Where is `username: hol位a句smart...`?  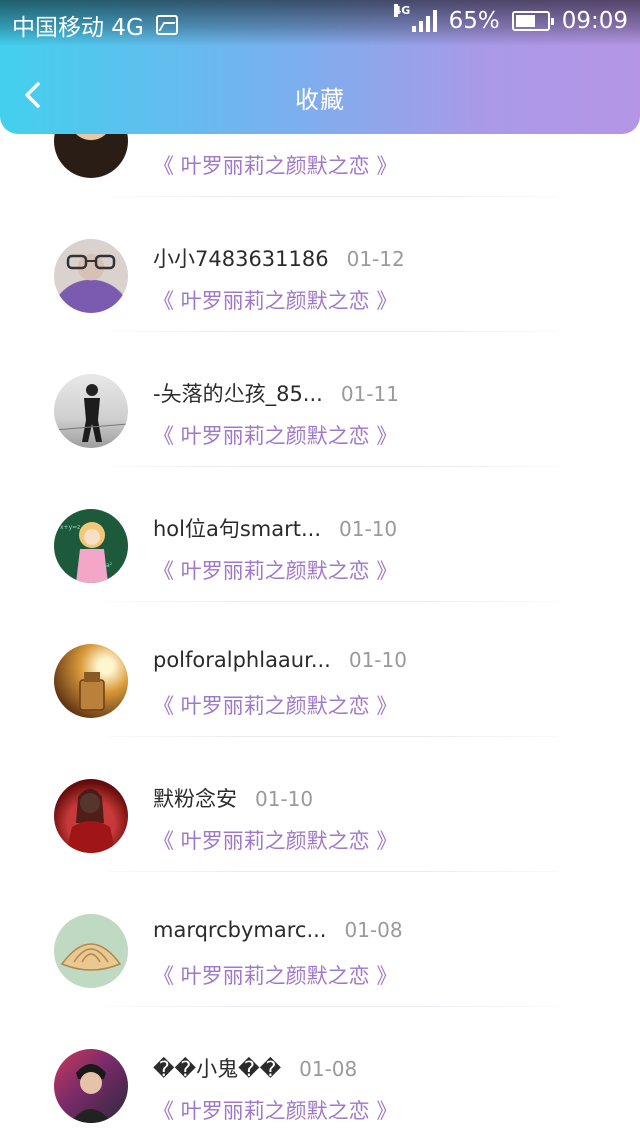 username: hol位a句smart... is located at coordinates (237, 528).